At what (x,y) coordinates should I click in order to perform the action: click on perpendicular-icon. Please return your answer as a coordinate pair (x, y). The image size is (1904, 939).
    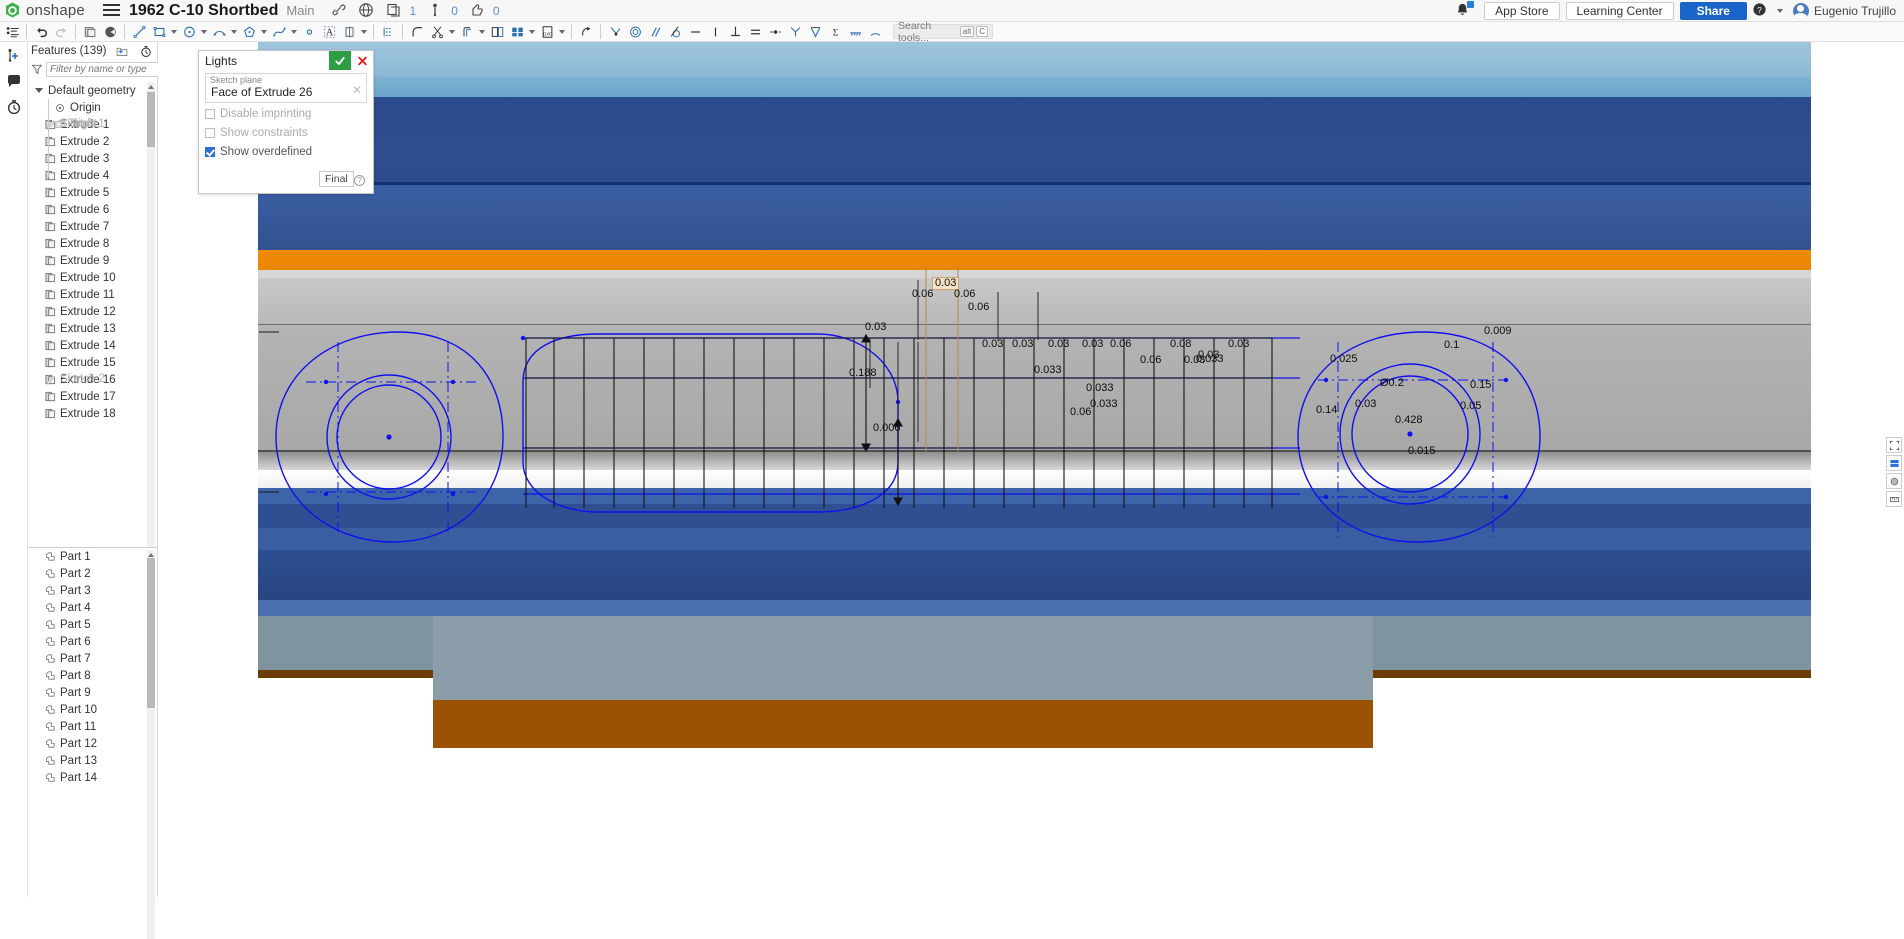
    Looking at the image, I should click on (735, 32).